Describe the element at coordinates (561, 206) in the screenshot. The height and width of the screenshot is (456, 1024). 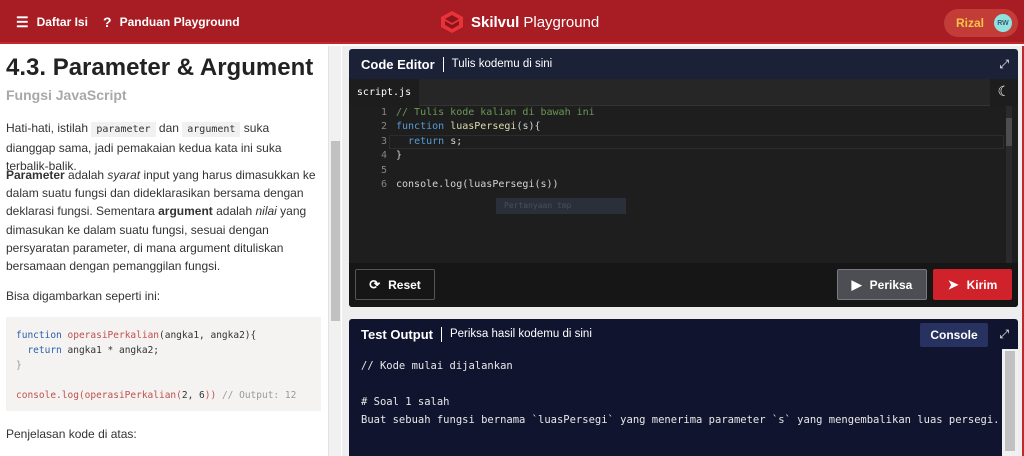
I see `autocomplete-hint: Pertanyaan tmp` at that location.